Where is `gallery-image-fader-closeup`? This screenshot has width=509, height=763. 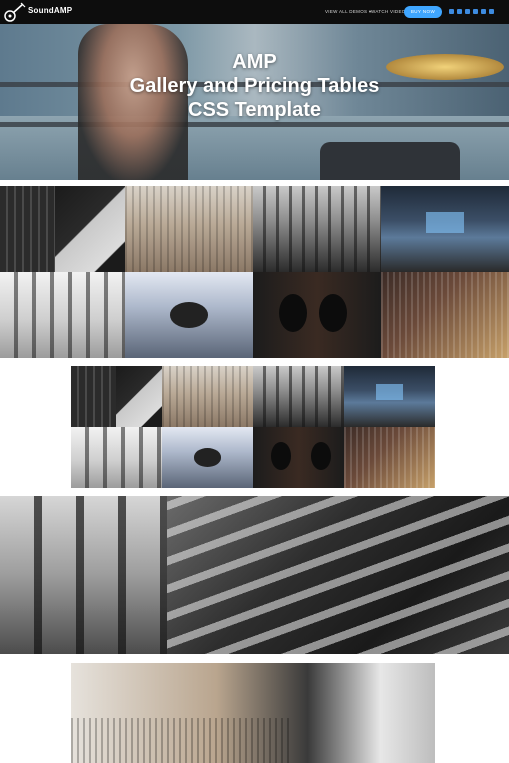
gallery-image-fader-closeup is located at coordinates (83, 575).